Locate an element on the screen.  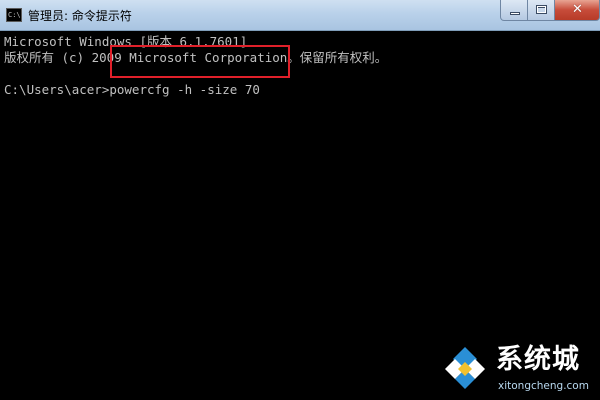
cmd-icon: C:\ is located at coordinates (14, 15).